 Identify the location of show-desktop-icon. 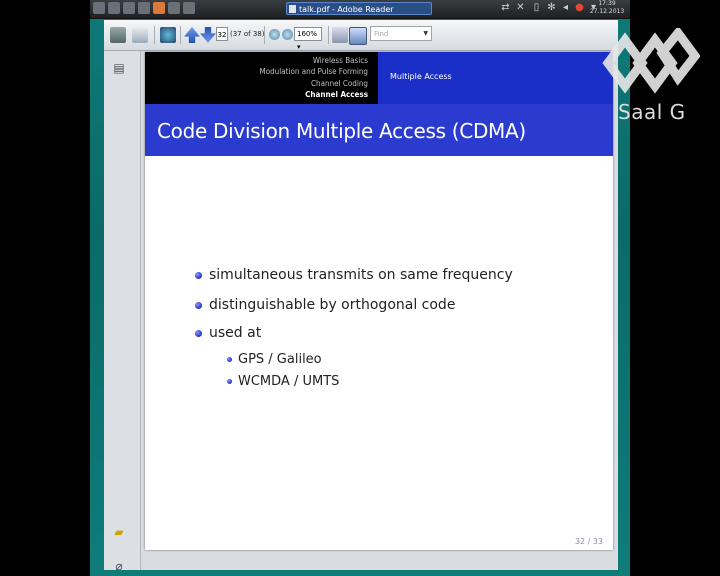
(114, 8).